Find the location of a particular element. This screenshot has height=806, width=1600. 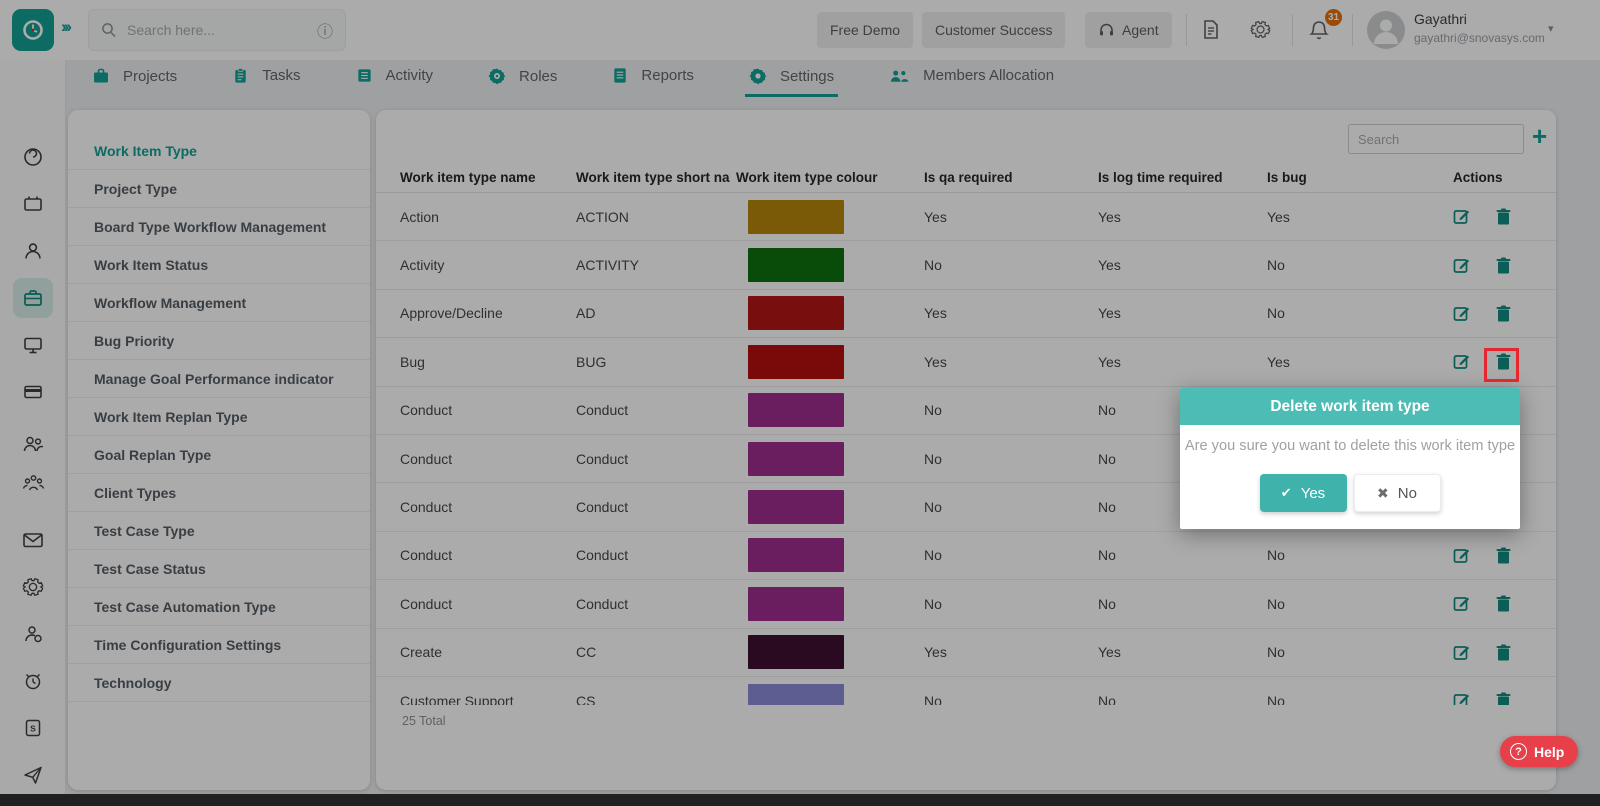

question-icon: ? is located at coordinates (1518, 751).